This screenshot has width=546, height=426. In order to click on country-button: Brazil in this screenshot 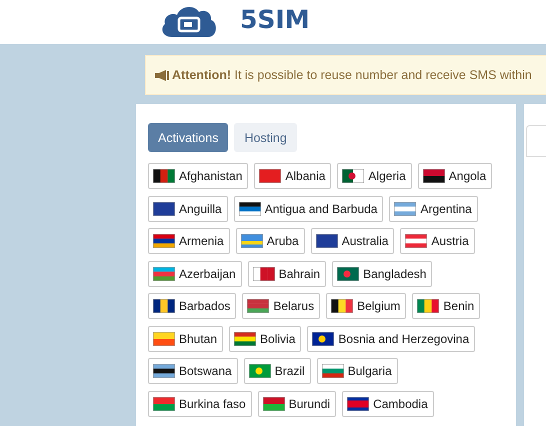, I will do `click(277, 371)`.